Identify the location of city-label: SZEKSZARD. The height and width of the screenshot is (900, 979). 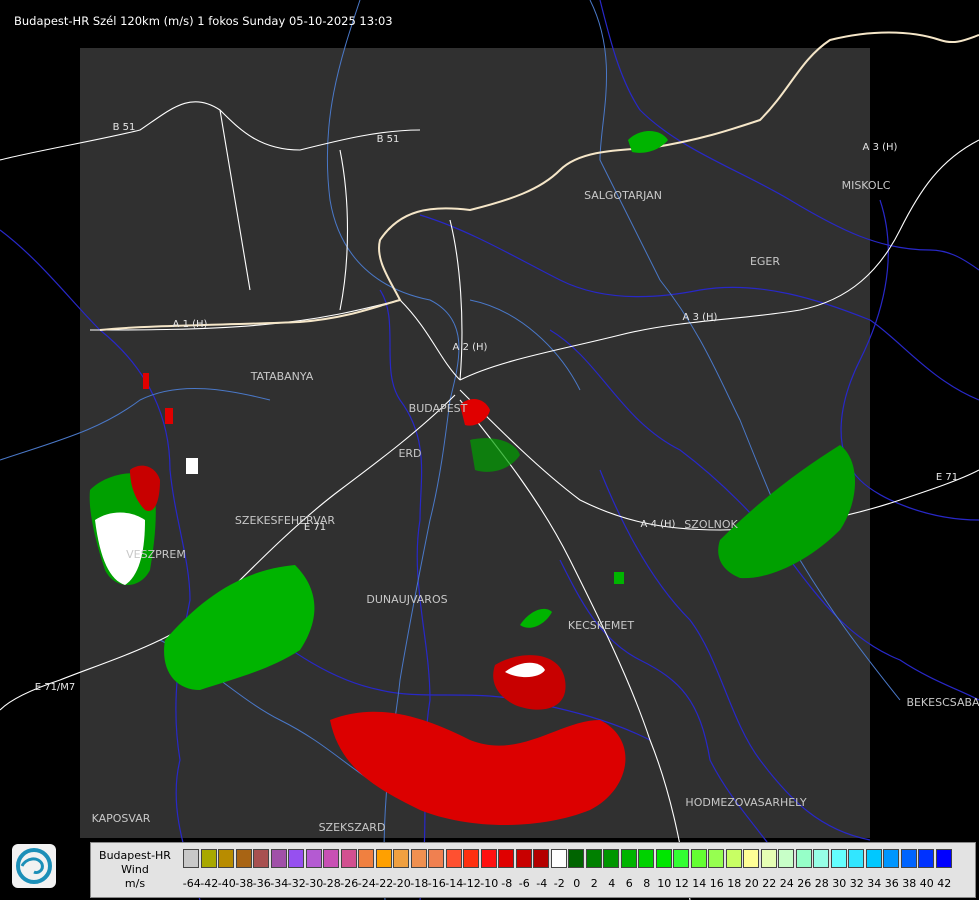
(352, 827).